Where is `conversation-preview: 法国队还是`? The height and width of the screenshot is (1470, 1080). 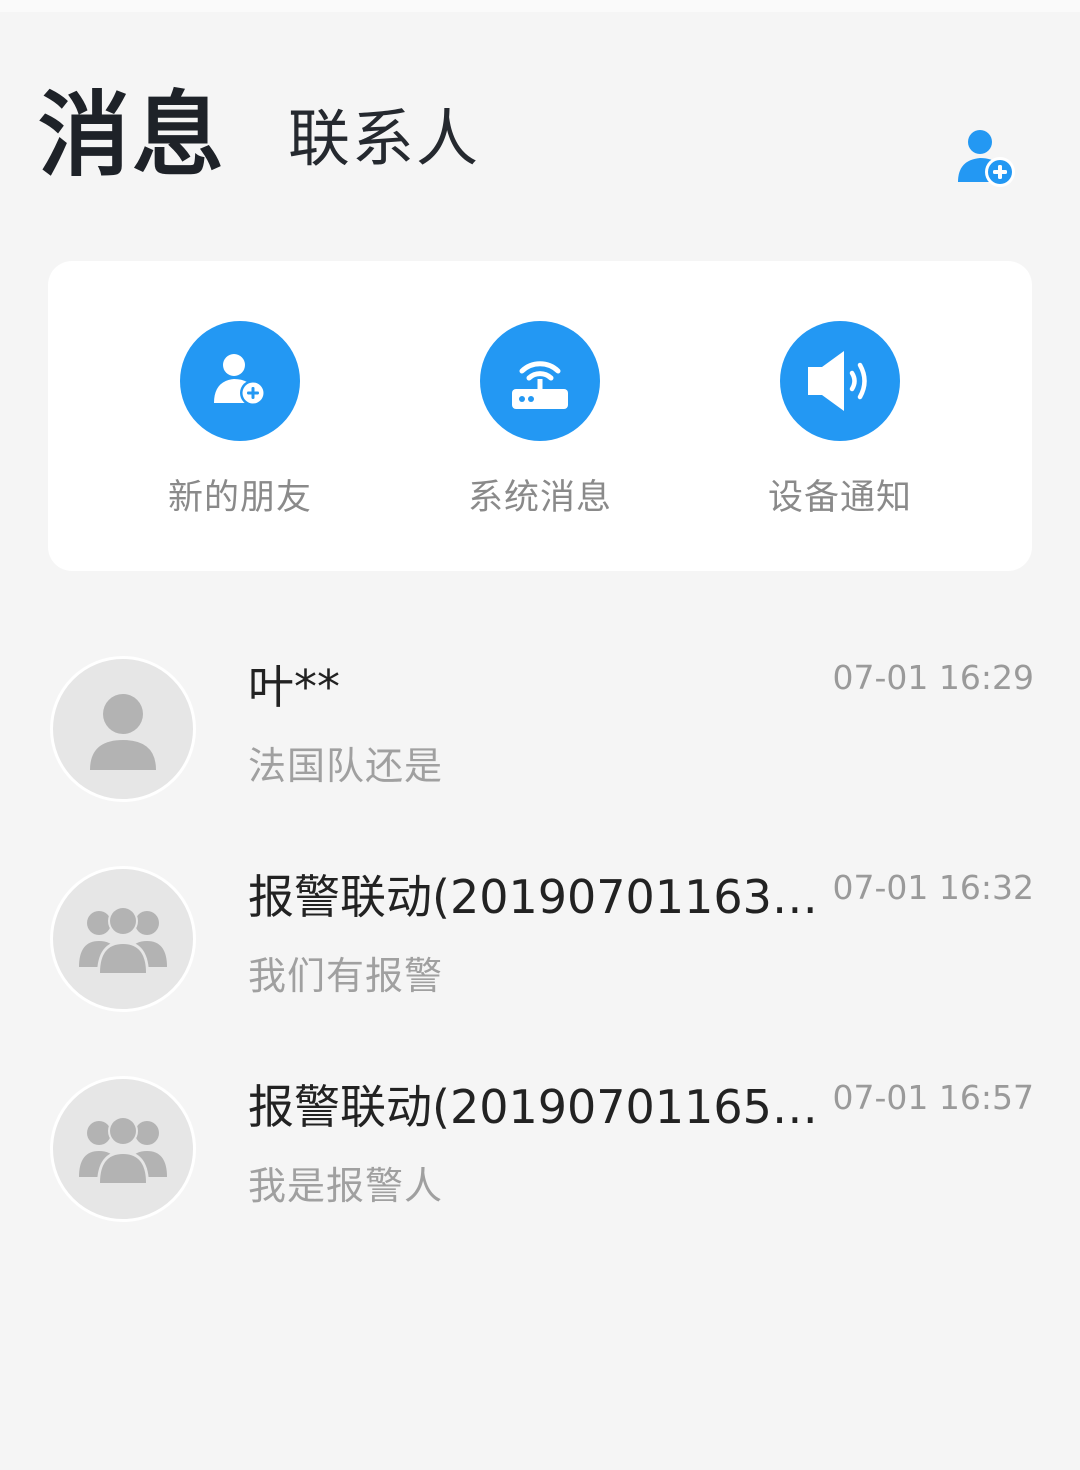 conversation-preview: 法国队还是 is located at coordinates (346, 766).